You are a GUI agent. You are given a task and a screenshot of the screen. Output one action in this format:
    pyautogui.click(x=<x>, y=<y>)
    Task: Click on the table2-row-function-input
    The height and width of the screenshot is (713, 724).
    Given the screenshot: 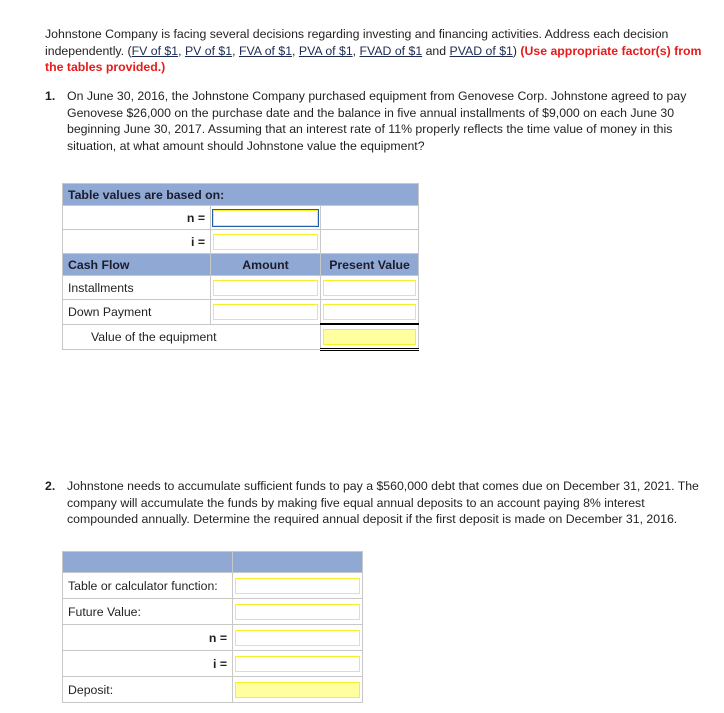 What is the action you would take?
    pyautogui.click(x=297, y=585)
    